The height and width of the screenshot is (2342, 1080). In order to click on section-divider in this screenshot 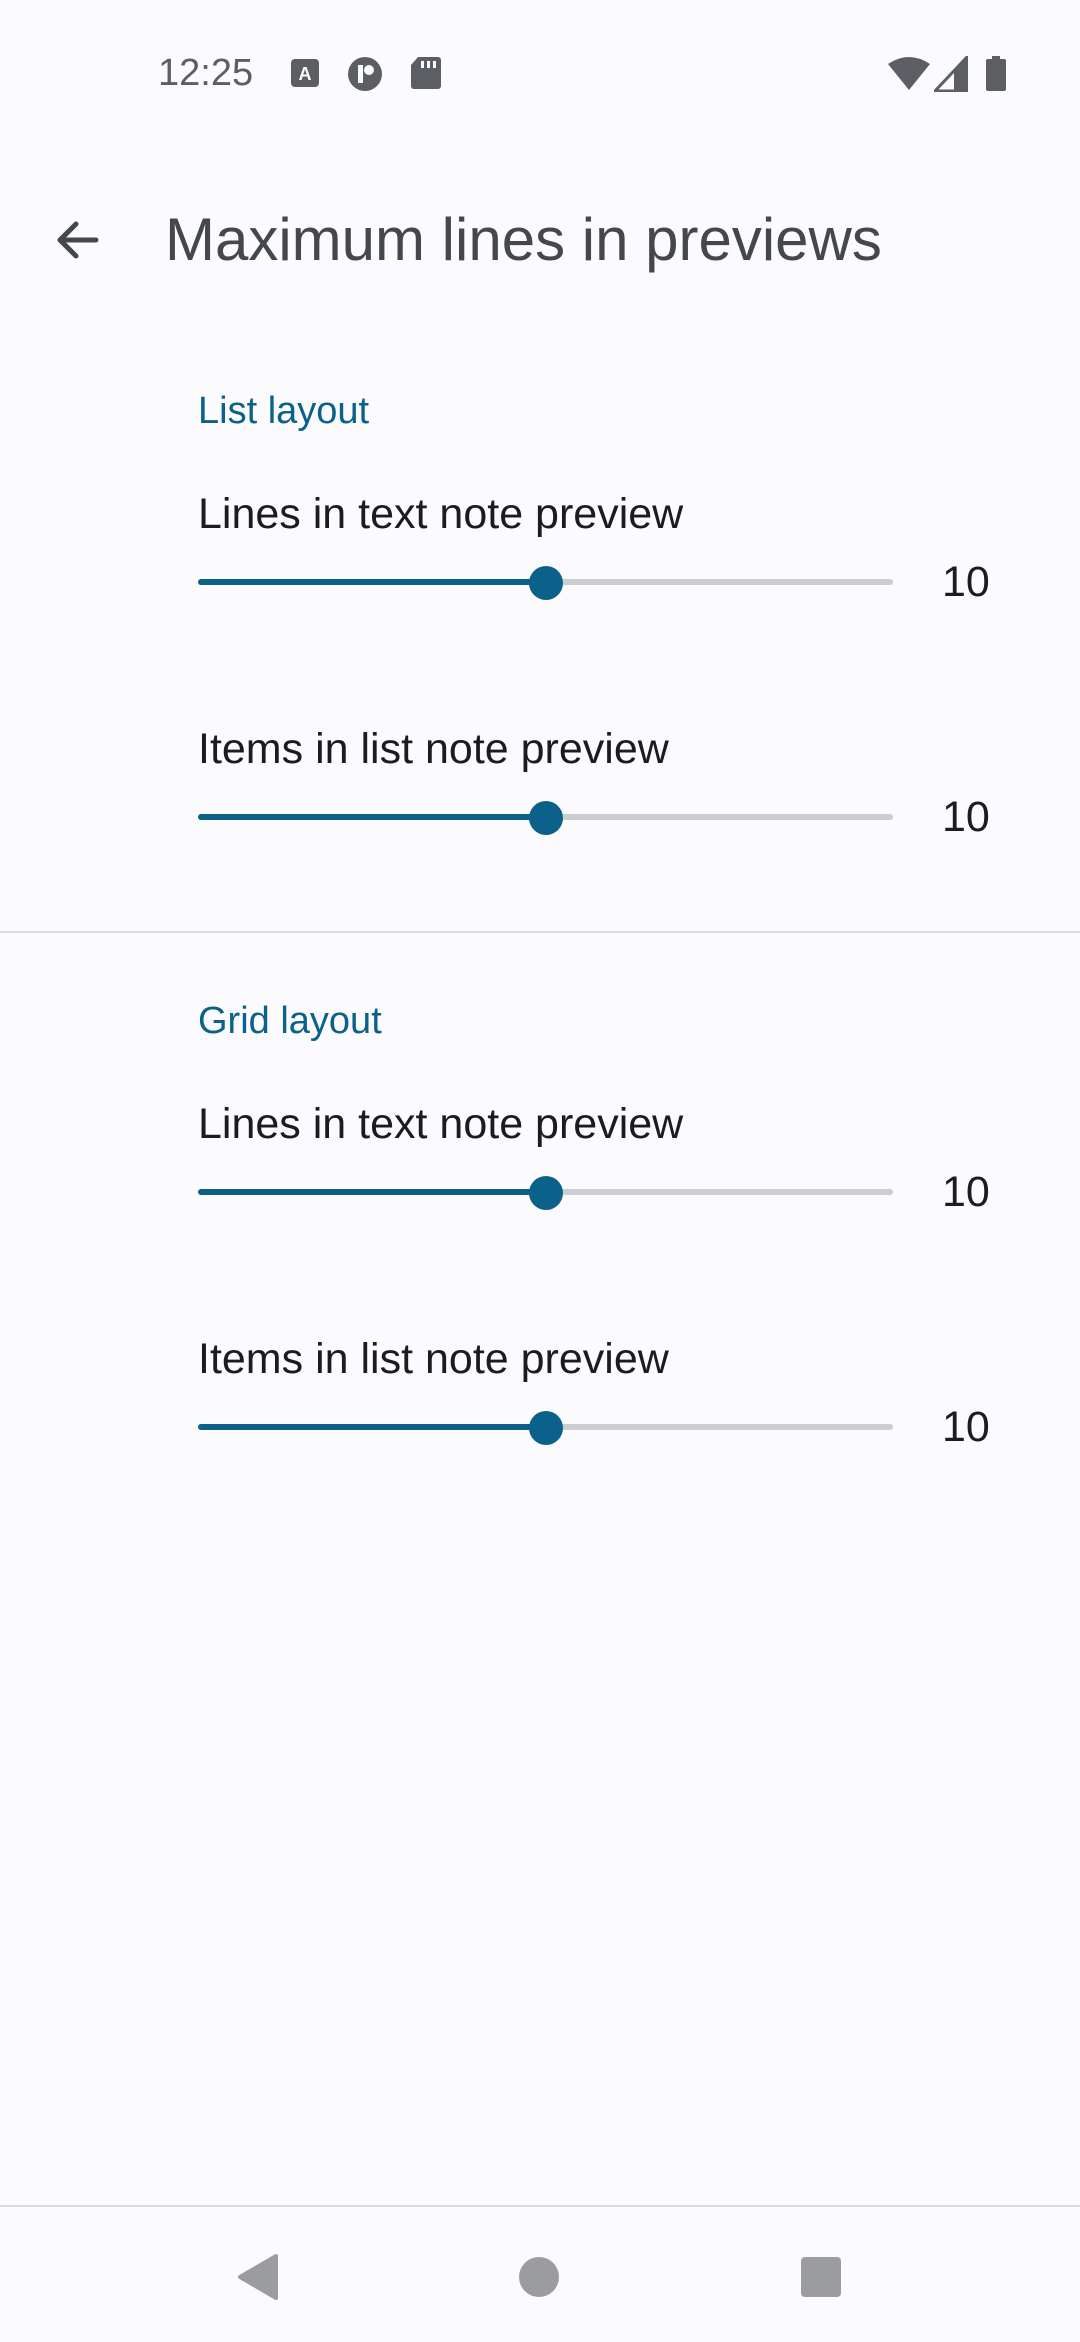, I will do `click(540, 932)`.